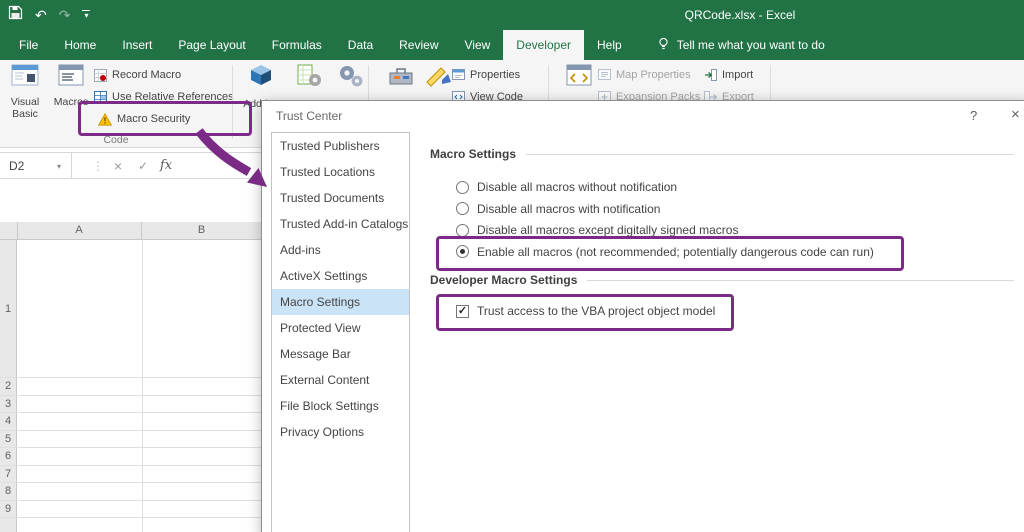  I want to click on tab-formulas: Formulas, so click(297, 45).